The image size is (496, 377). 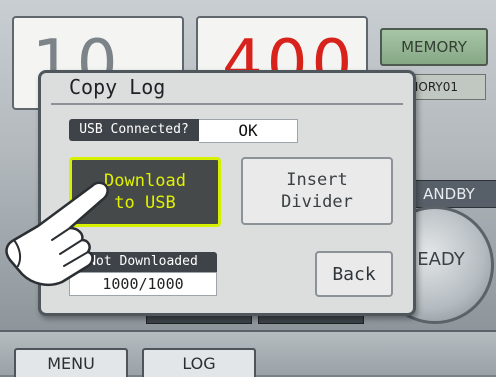 I want to click on usb-connected-value: OK, so click(x=248, y=131).